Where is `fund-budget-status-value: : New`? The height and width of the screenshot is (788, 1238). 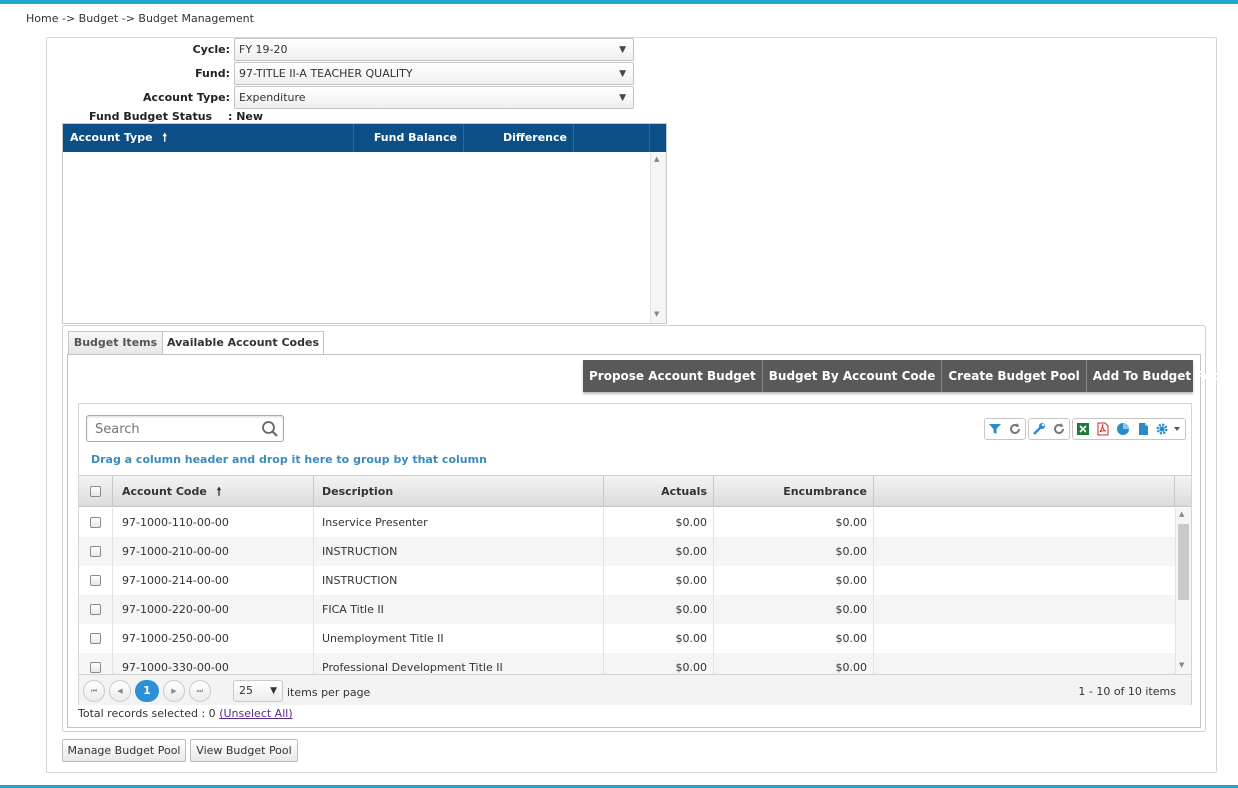
fund-budget-status-value: : New is located at coordinates (246, 116).